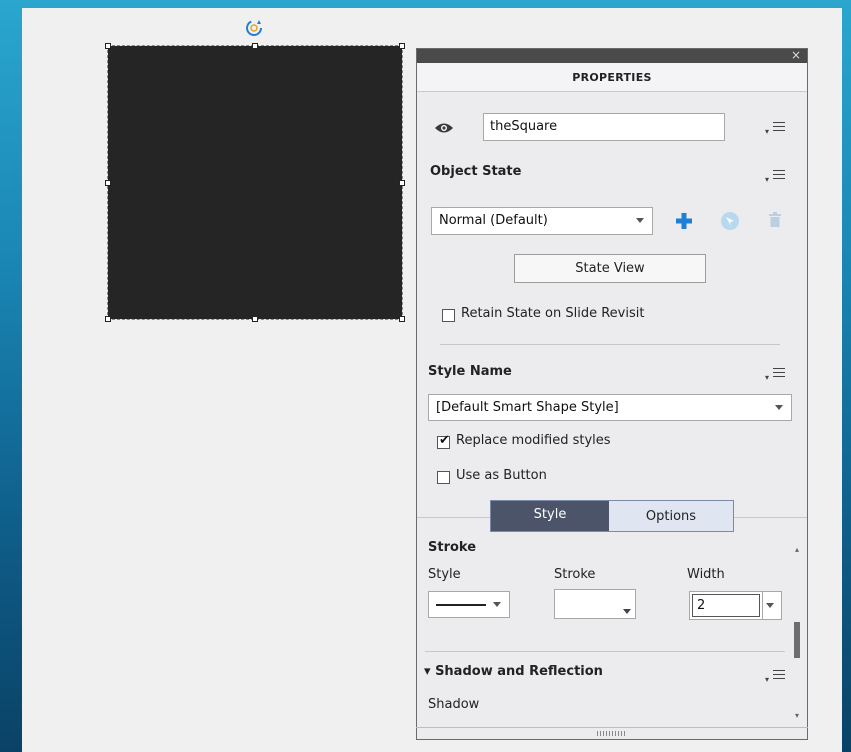  I want to click on replace-styles-checkbox: ✔, so click(443, 441).